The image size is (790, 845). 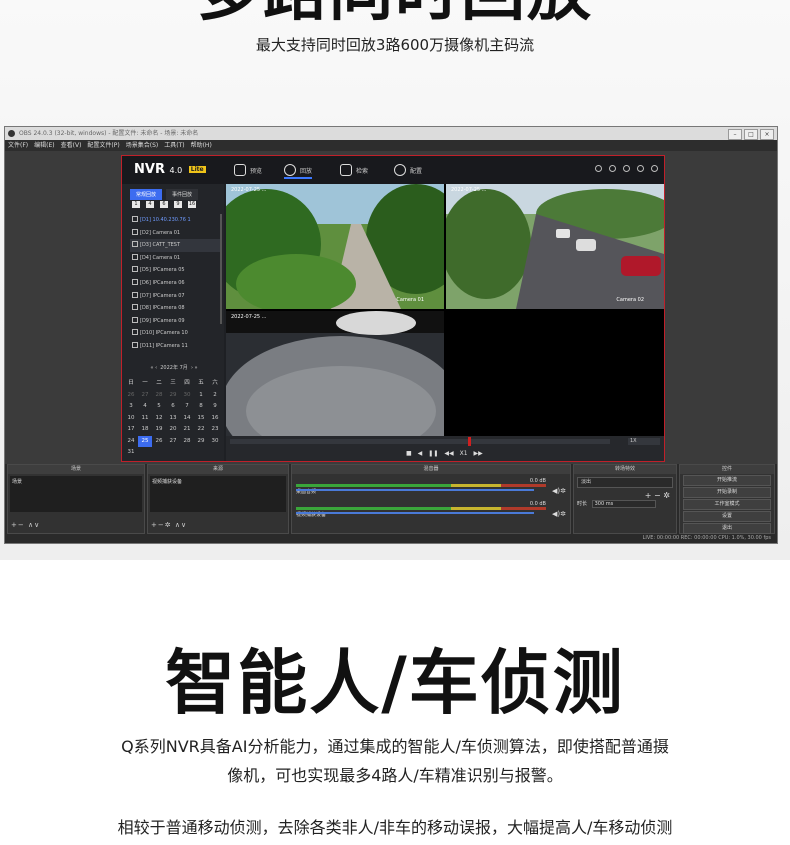 What do you see at coordinates (727, 492) in the screenshot?
I see `start-recording-button: 开始录制` at bounding box center [727, 492].